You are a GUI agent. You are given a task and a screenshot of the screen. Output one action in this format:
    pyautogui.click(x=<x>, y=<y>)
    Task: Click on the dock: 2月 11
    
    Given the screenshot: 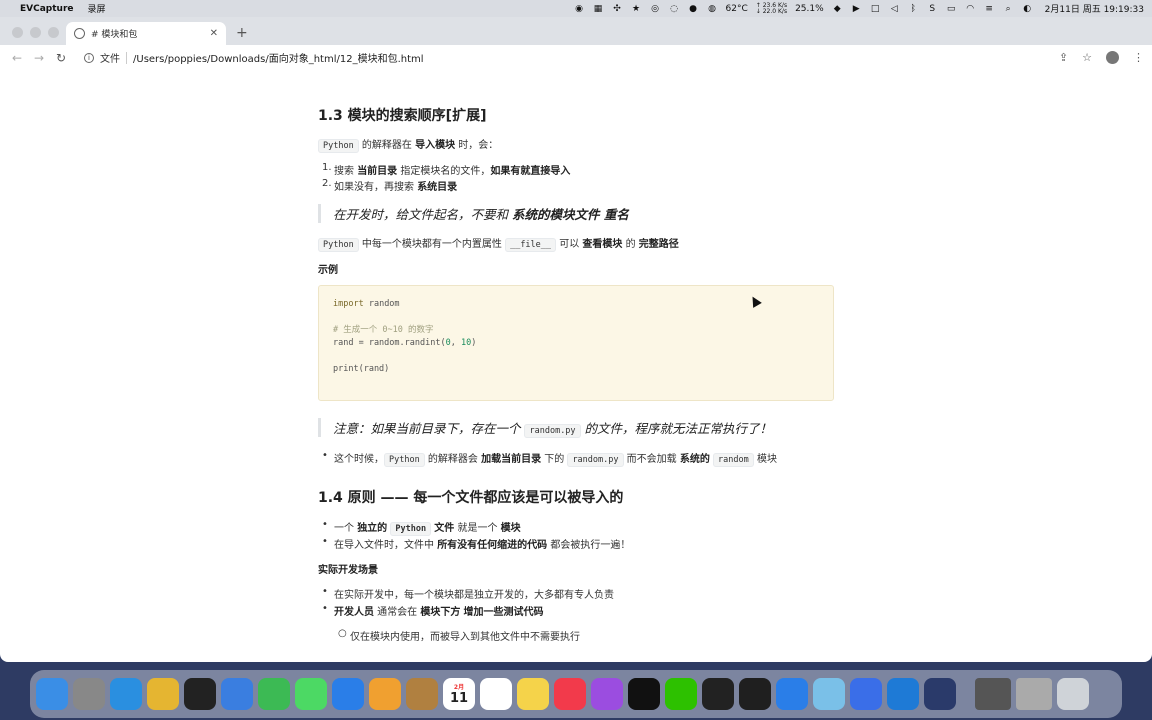 What is the action you would take?
    pyautogui.click(x=576, y=694)
    